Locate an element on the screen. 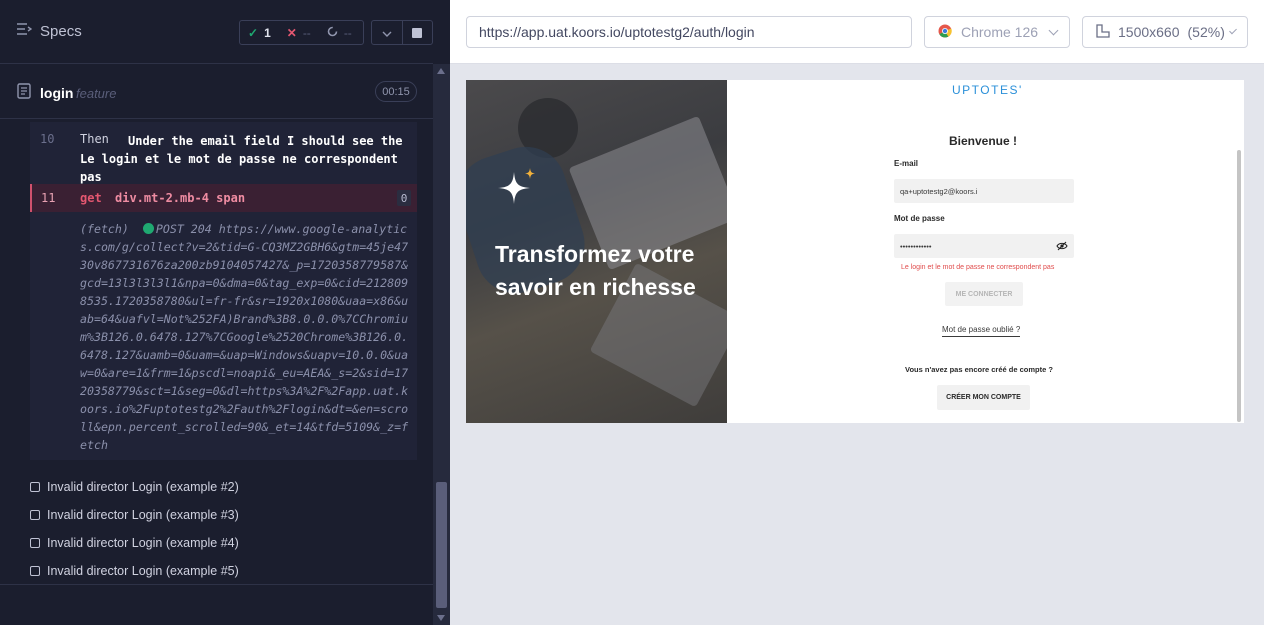 The image size is (1264, 625). stop-icon is located at coordinates (417, 32).